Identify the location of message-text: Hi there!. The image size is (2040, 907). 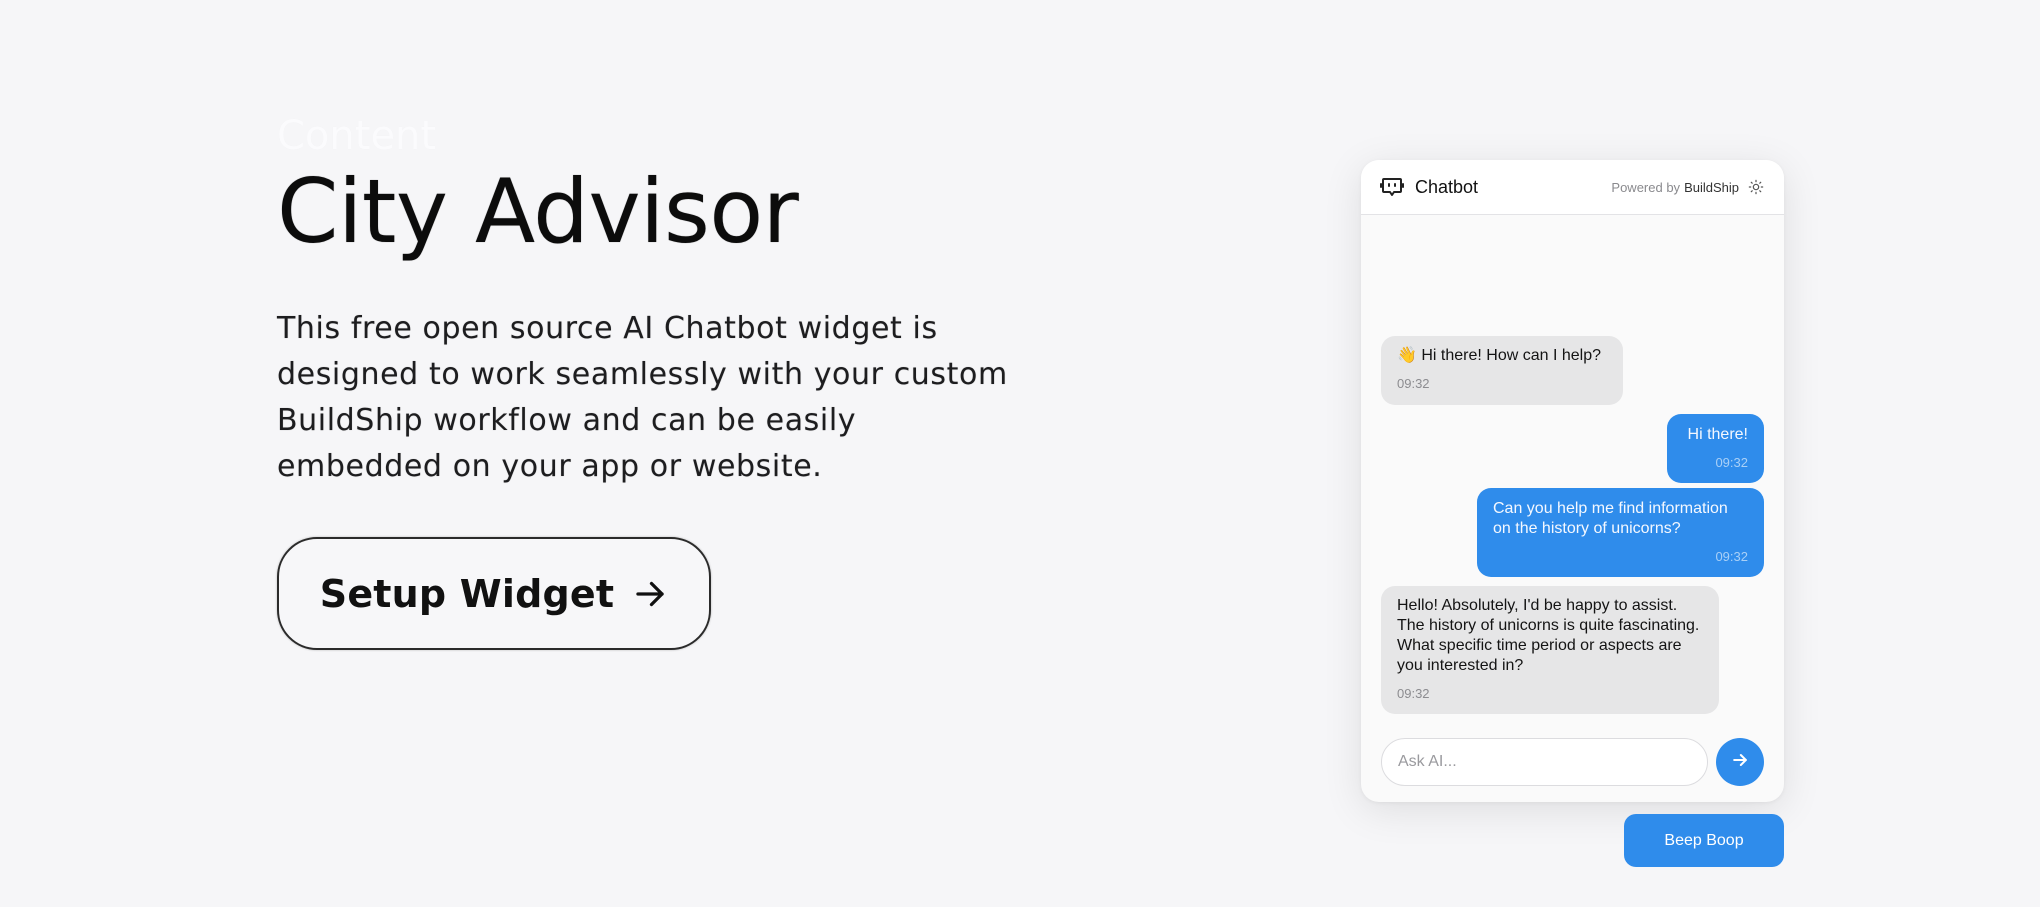
(1717, 434).